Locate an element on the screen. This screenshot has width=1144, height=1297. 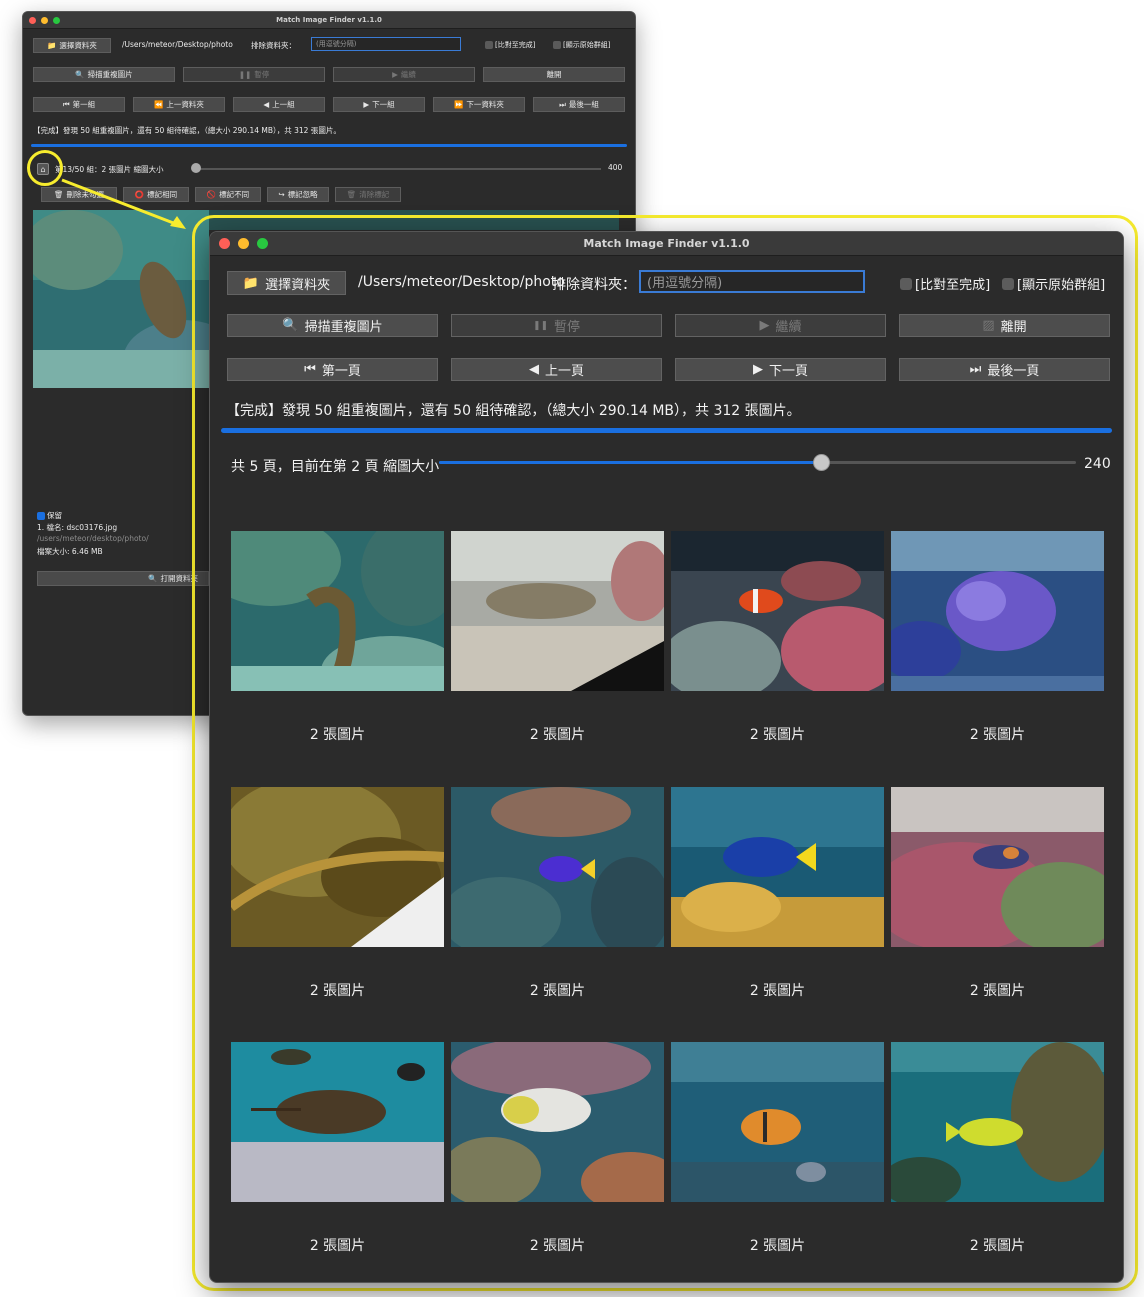
thumb-coral-closeup is located at coordinates (337, 867).